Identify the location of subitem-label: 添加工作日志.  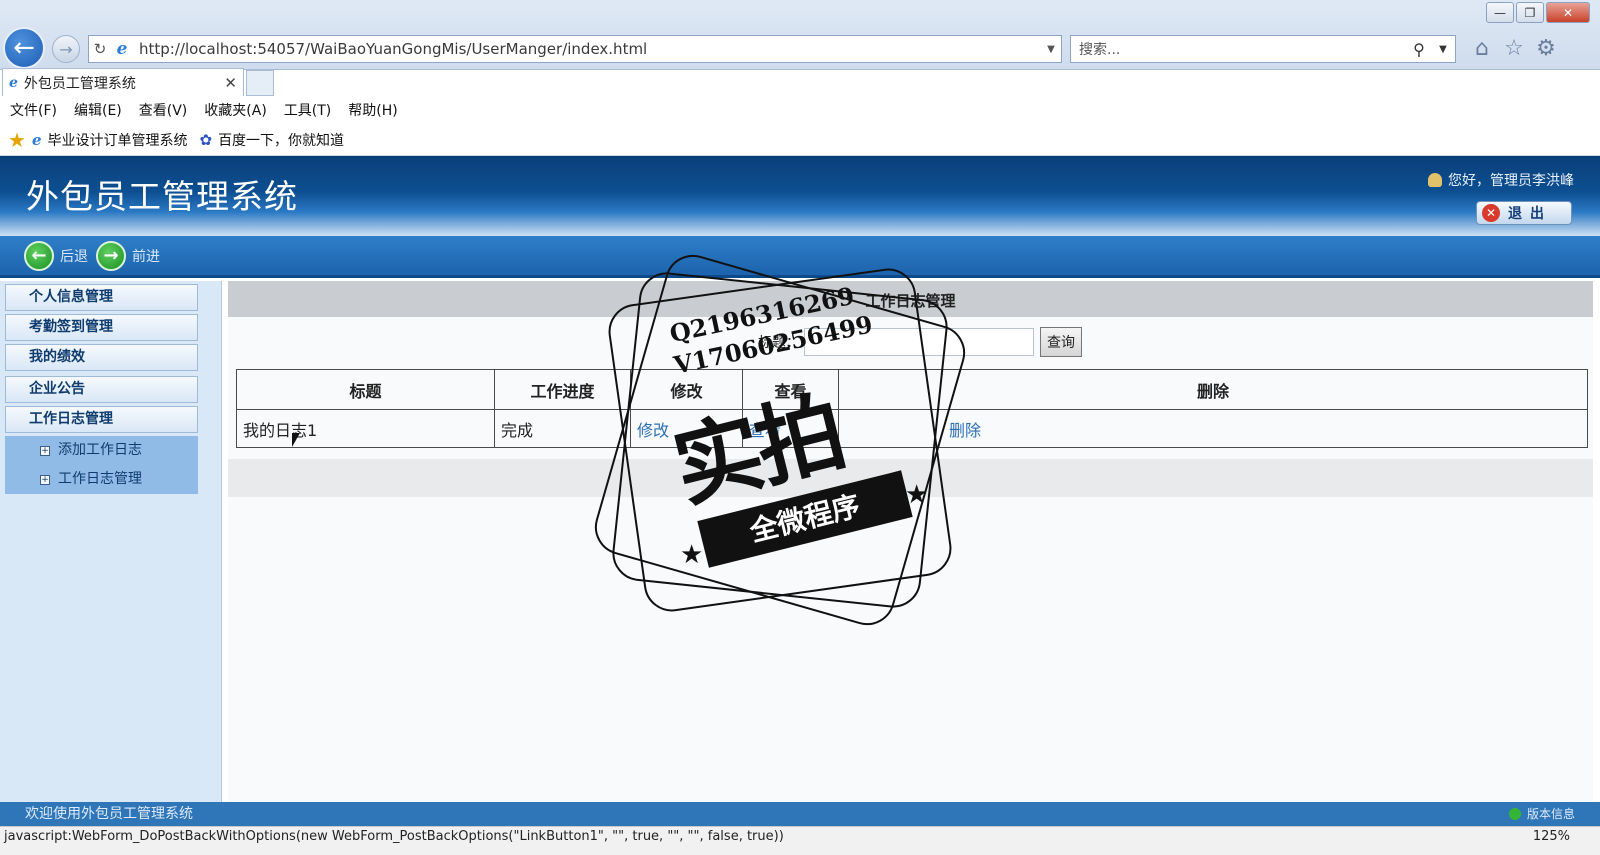
(100, 450).